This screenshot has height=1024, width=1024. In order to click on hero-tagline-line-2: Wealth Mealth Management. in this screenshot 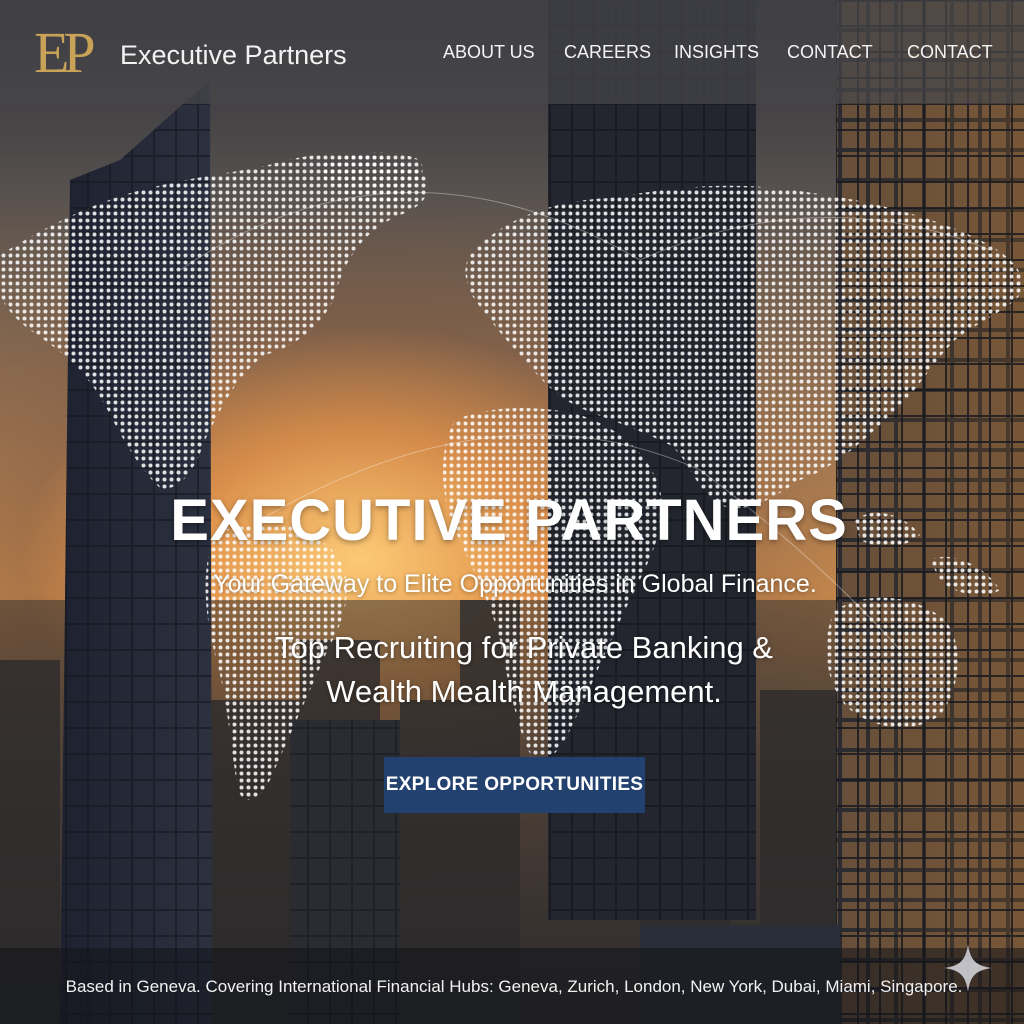, I will do `click(524, 691)`.